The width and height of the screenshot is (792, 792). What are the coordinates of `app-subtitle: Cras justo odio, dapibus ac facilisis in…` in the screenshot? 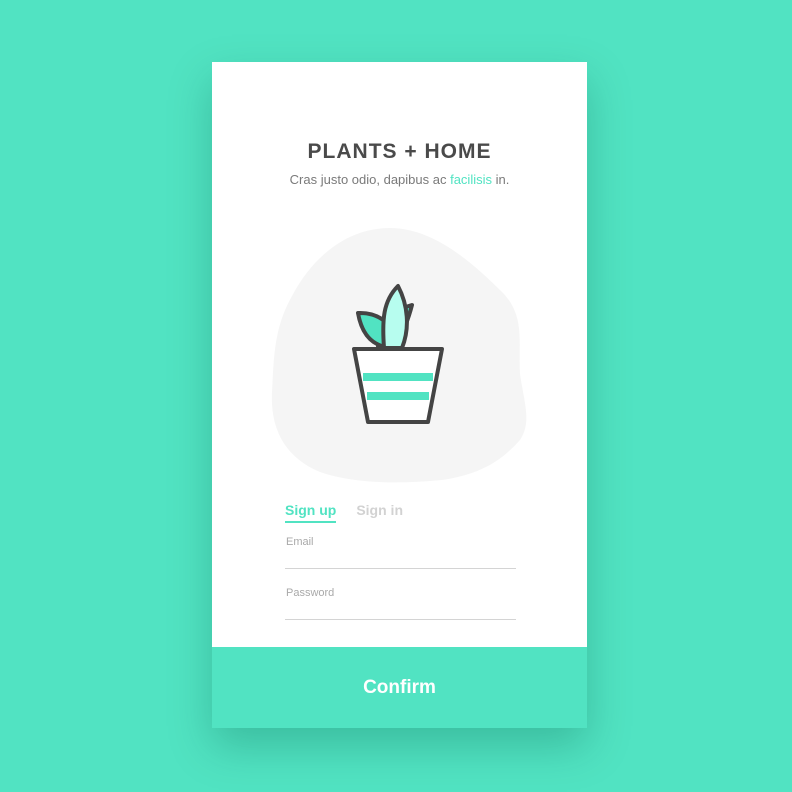 It's located at (399, 179).